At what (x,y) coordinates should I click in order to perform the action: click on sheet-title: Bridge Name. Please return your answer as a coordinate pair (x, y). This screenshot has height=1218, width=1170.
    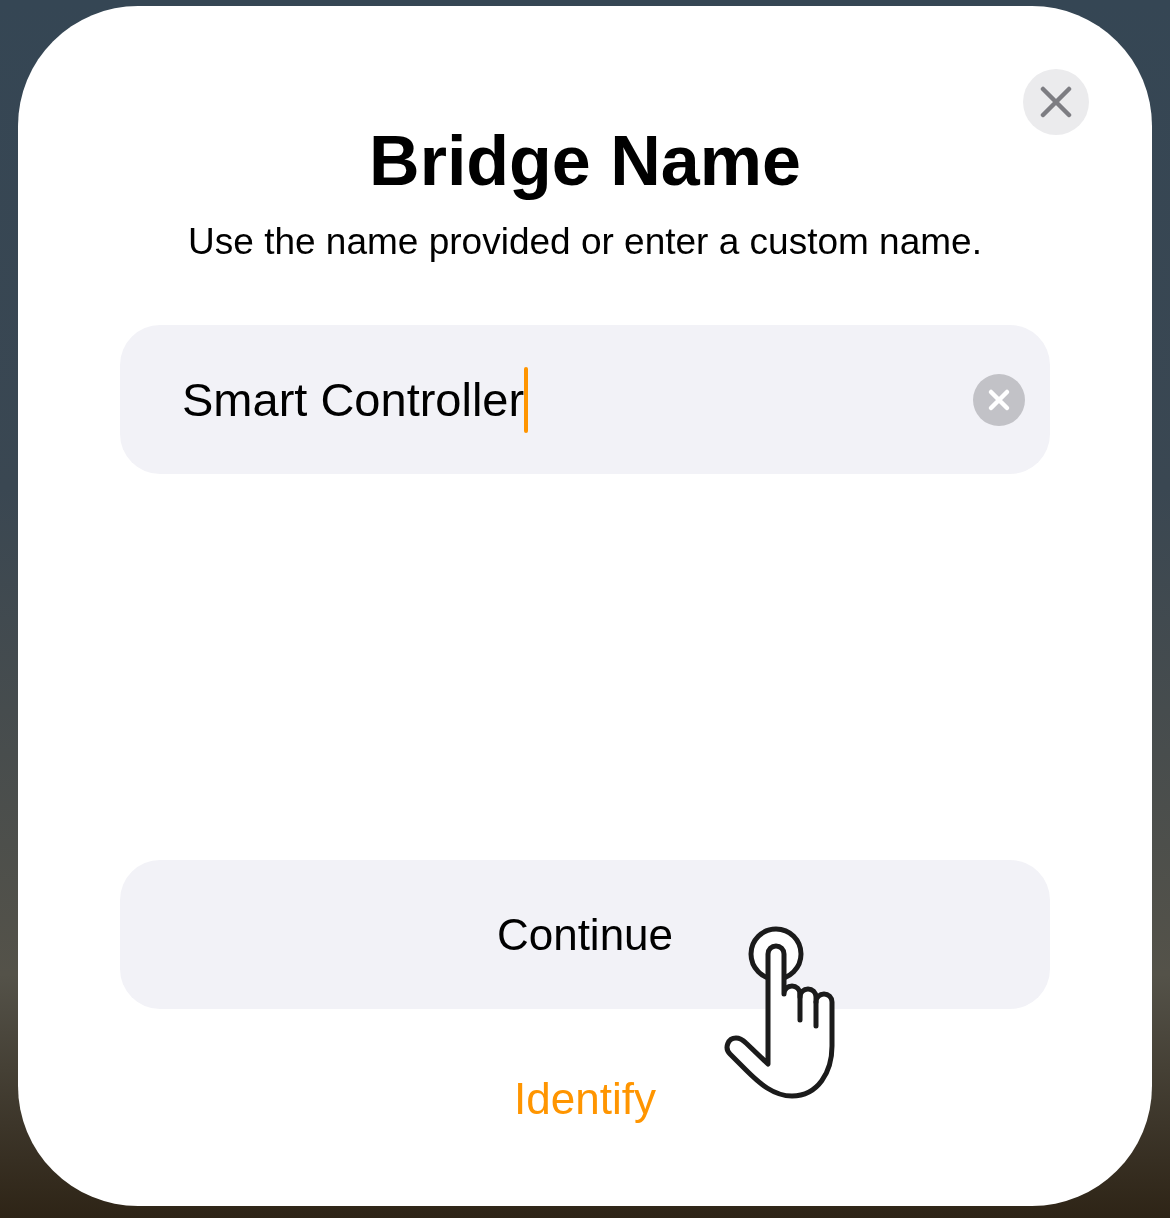
    Looking at the image, I should click on (585, 161).